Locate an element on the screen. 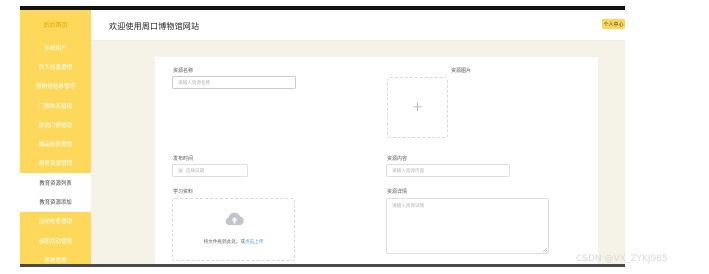 The image size is (709, 274). sidebar-item-tickets: 门票购买管理 is located at coordinates (55, 105).